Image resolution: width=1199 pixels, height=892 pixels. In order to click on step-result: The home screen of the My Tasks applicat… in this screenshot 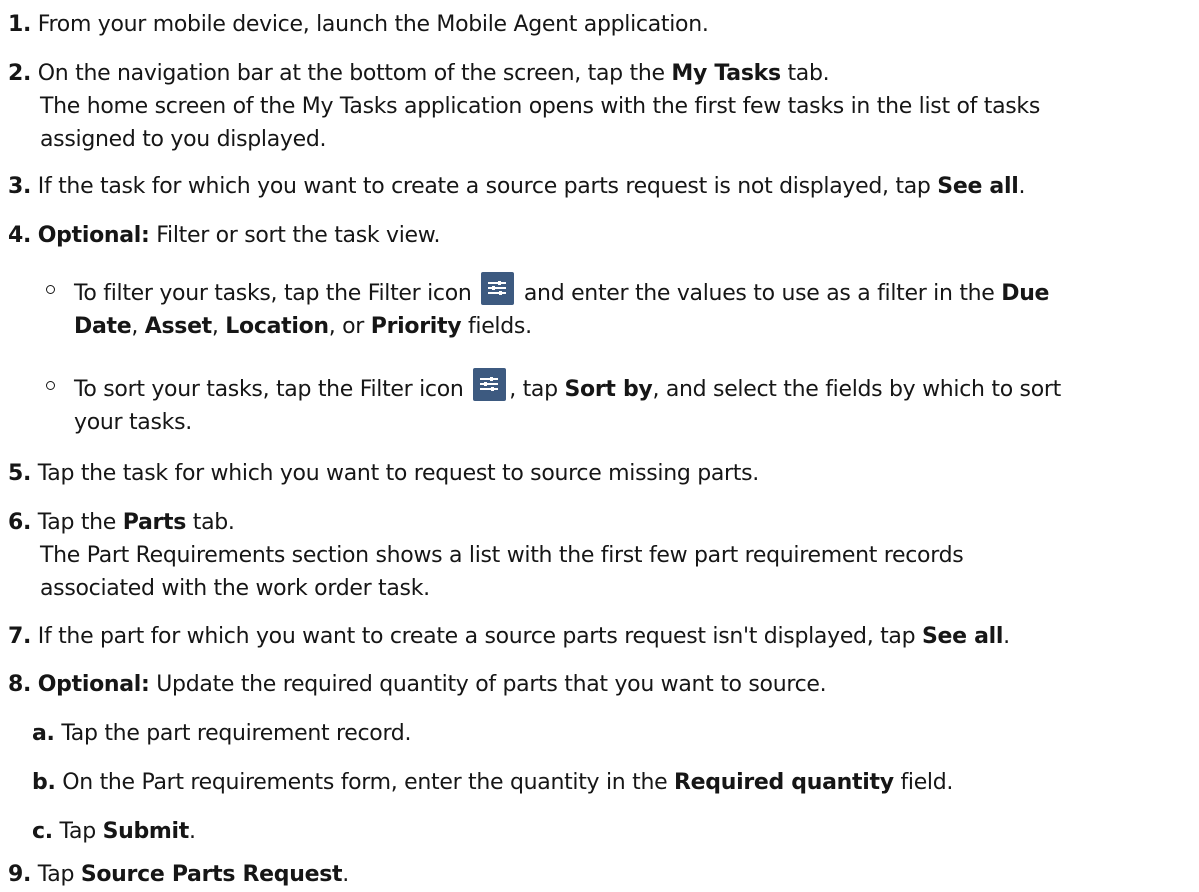, I will do `click(540, 106)`.